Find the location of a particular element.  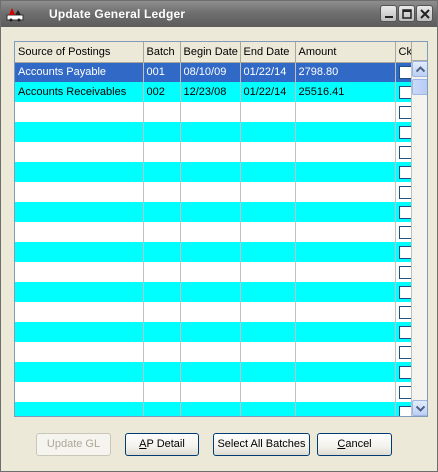

col-header-source: Source of Postings is located at coordinates (79, 52).